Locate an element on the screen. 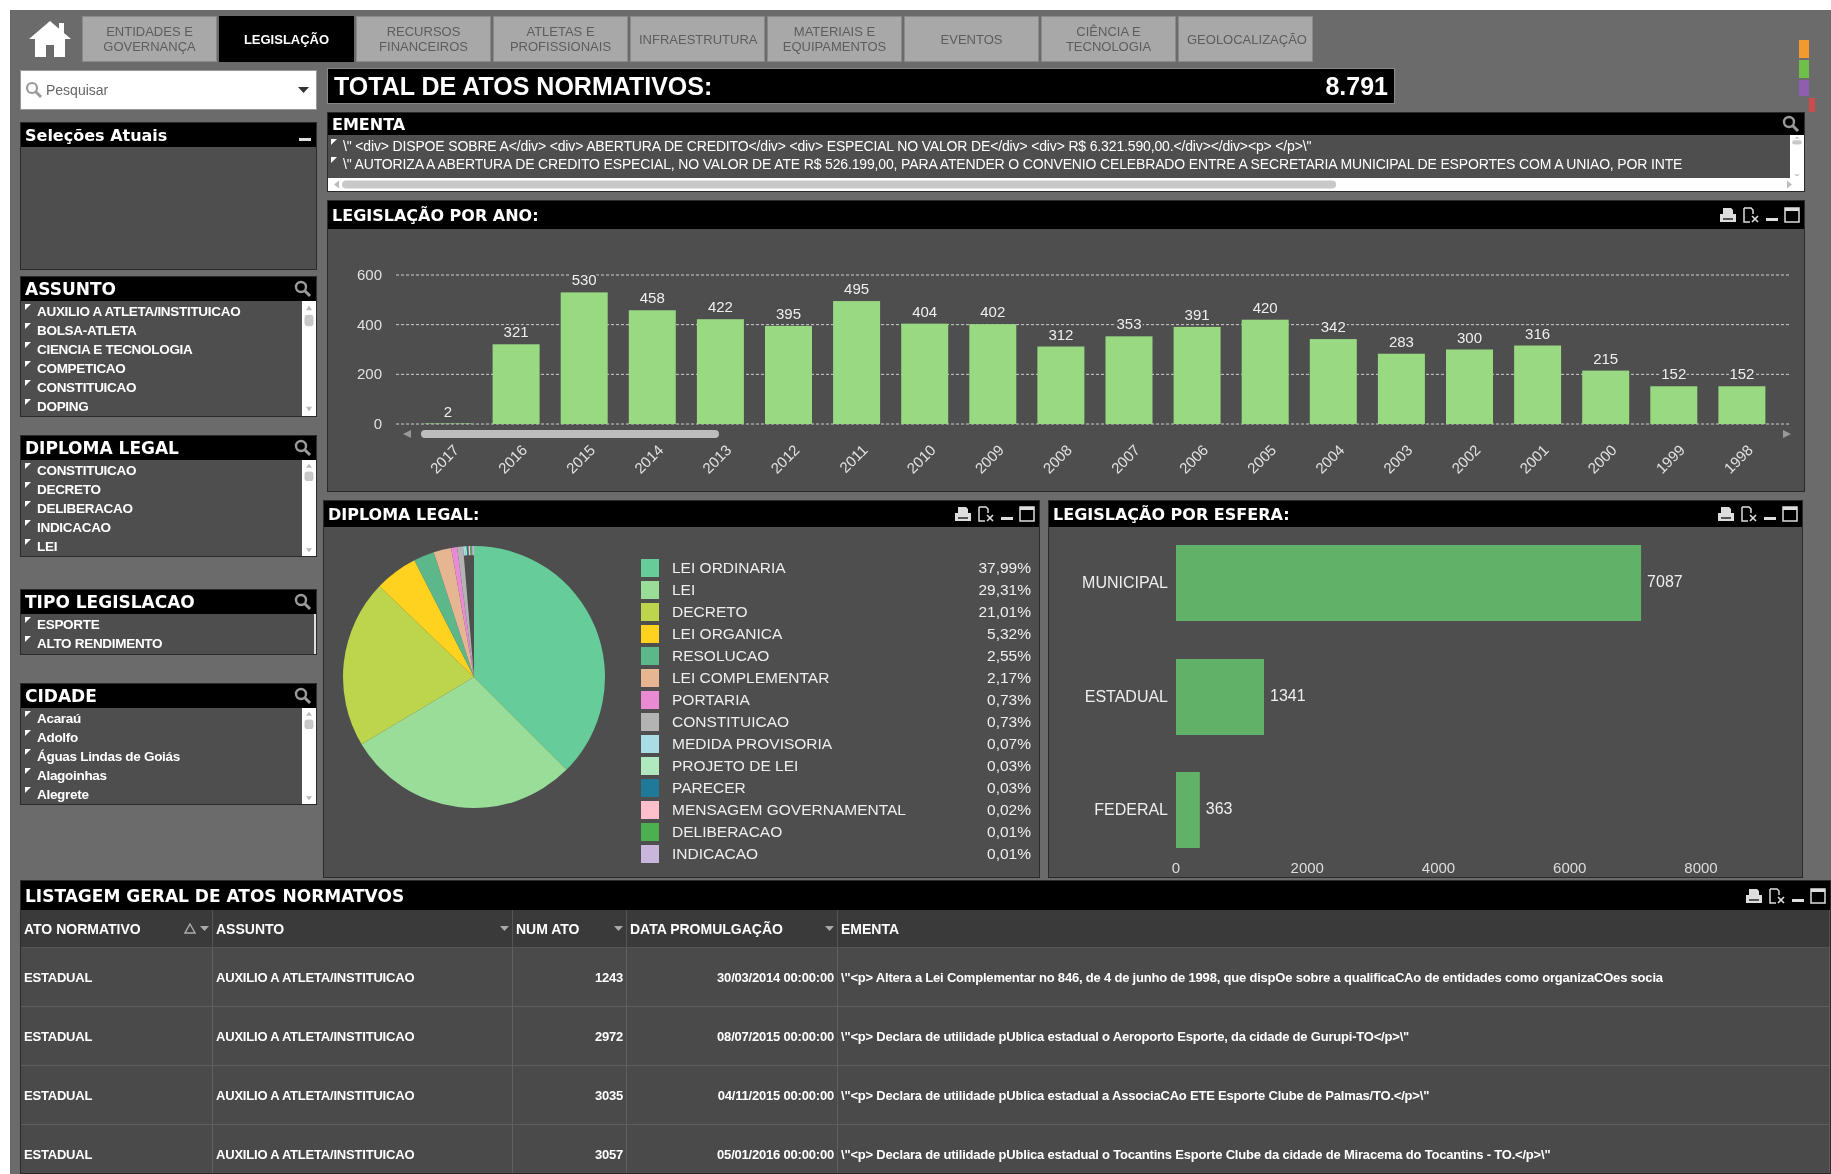 Image resolution: width=1831 pixels, height=1174 pixels. column-header: NUM ATO is located at coordinates (570, 929).